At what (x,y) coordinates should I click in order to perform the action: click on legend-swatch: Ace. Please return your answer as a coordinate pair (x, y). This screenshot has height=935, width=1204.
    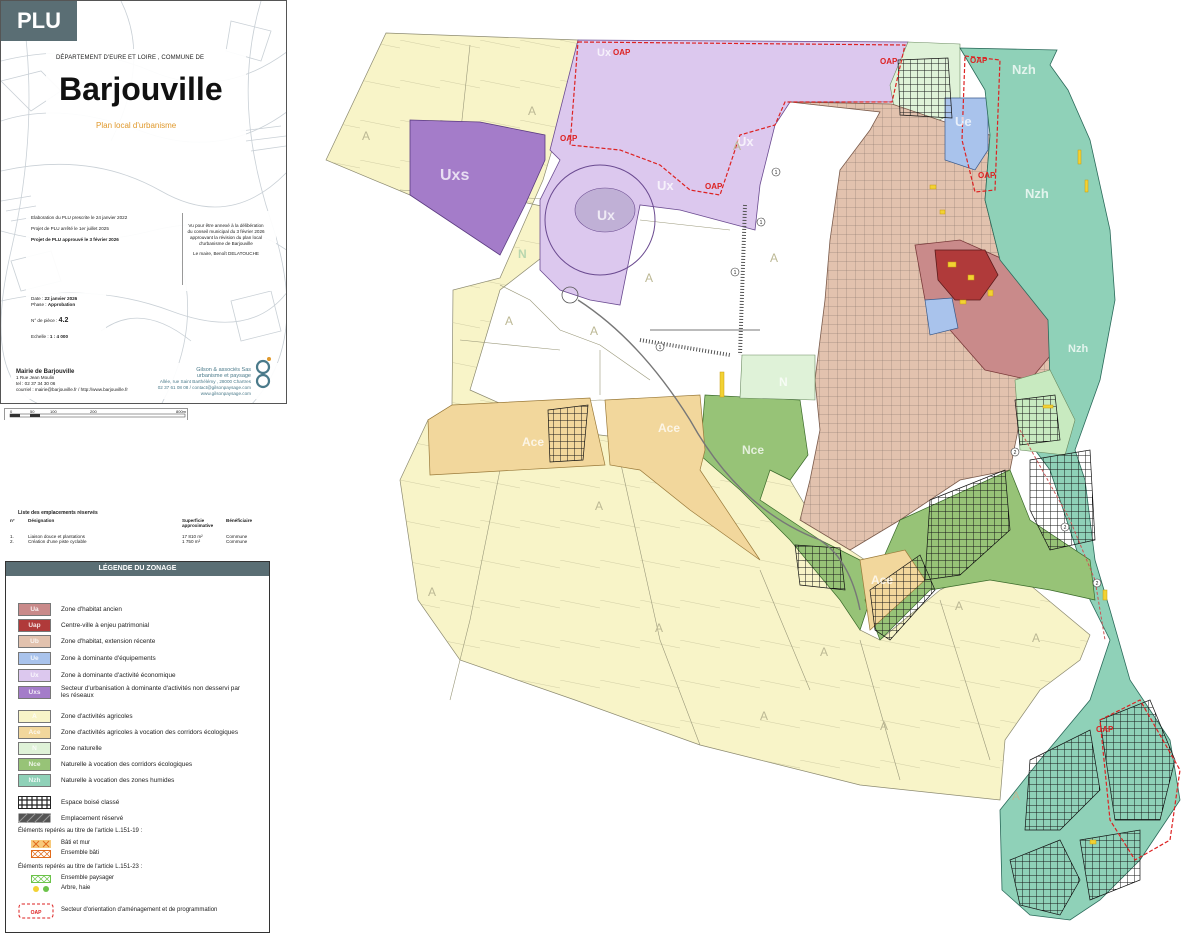
    Looking at the image, I should click on (34, 732).